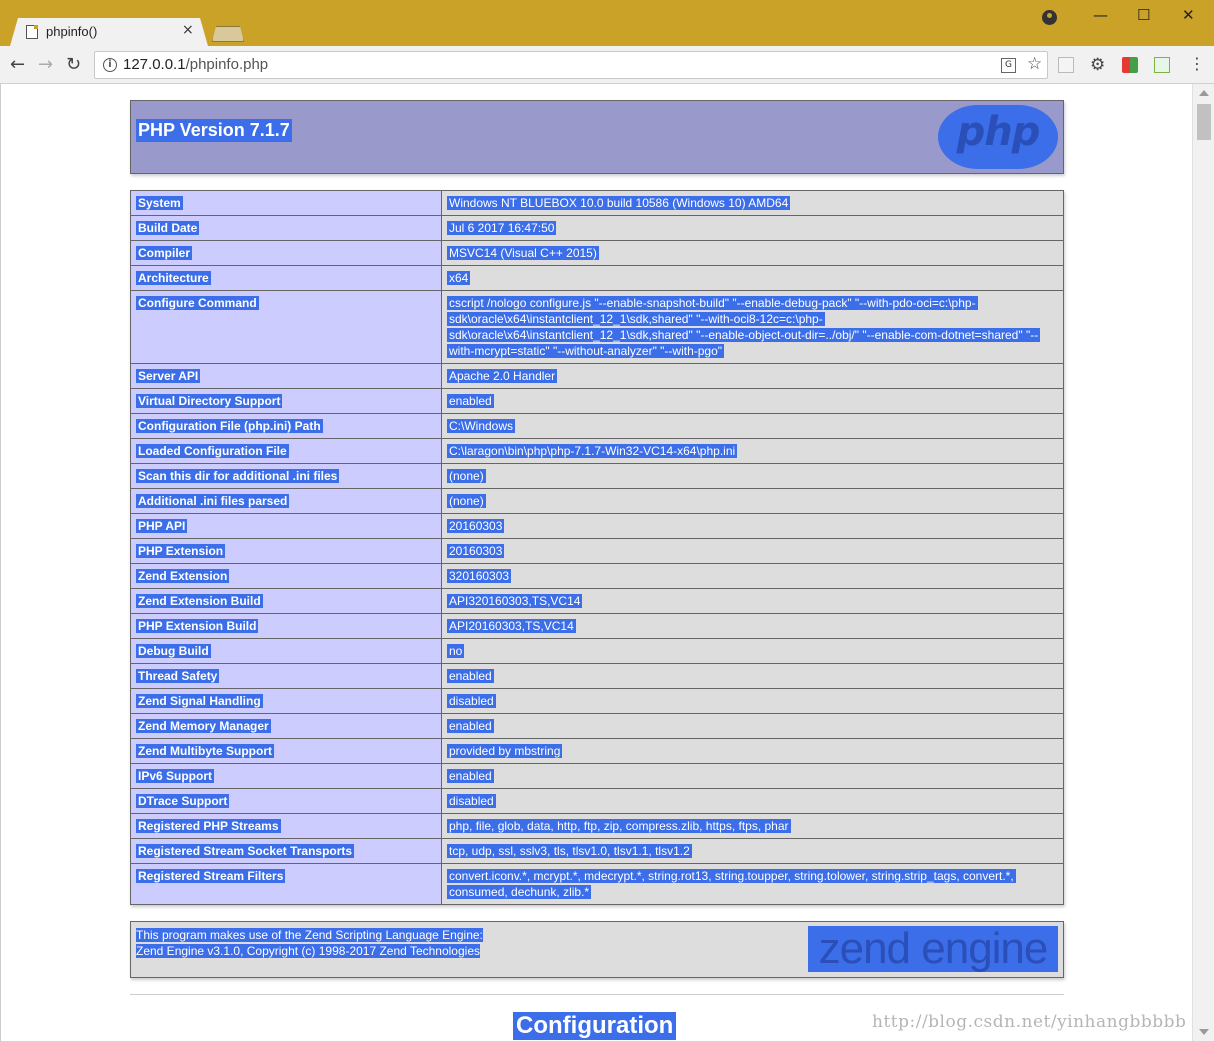 The width and height of the screenshot is (1214, 1041). Describe the element at coordinates (456, 651) in the screenshot. I see `row-value: no` at that location.